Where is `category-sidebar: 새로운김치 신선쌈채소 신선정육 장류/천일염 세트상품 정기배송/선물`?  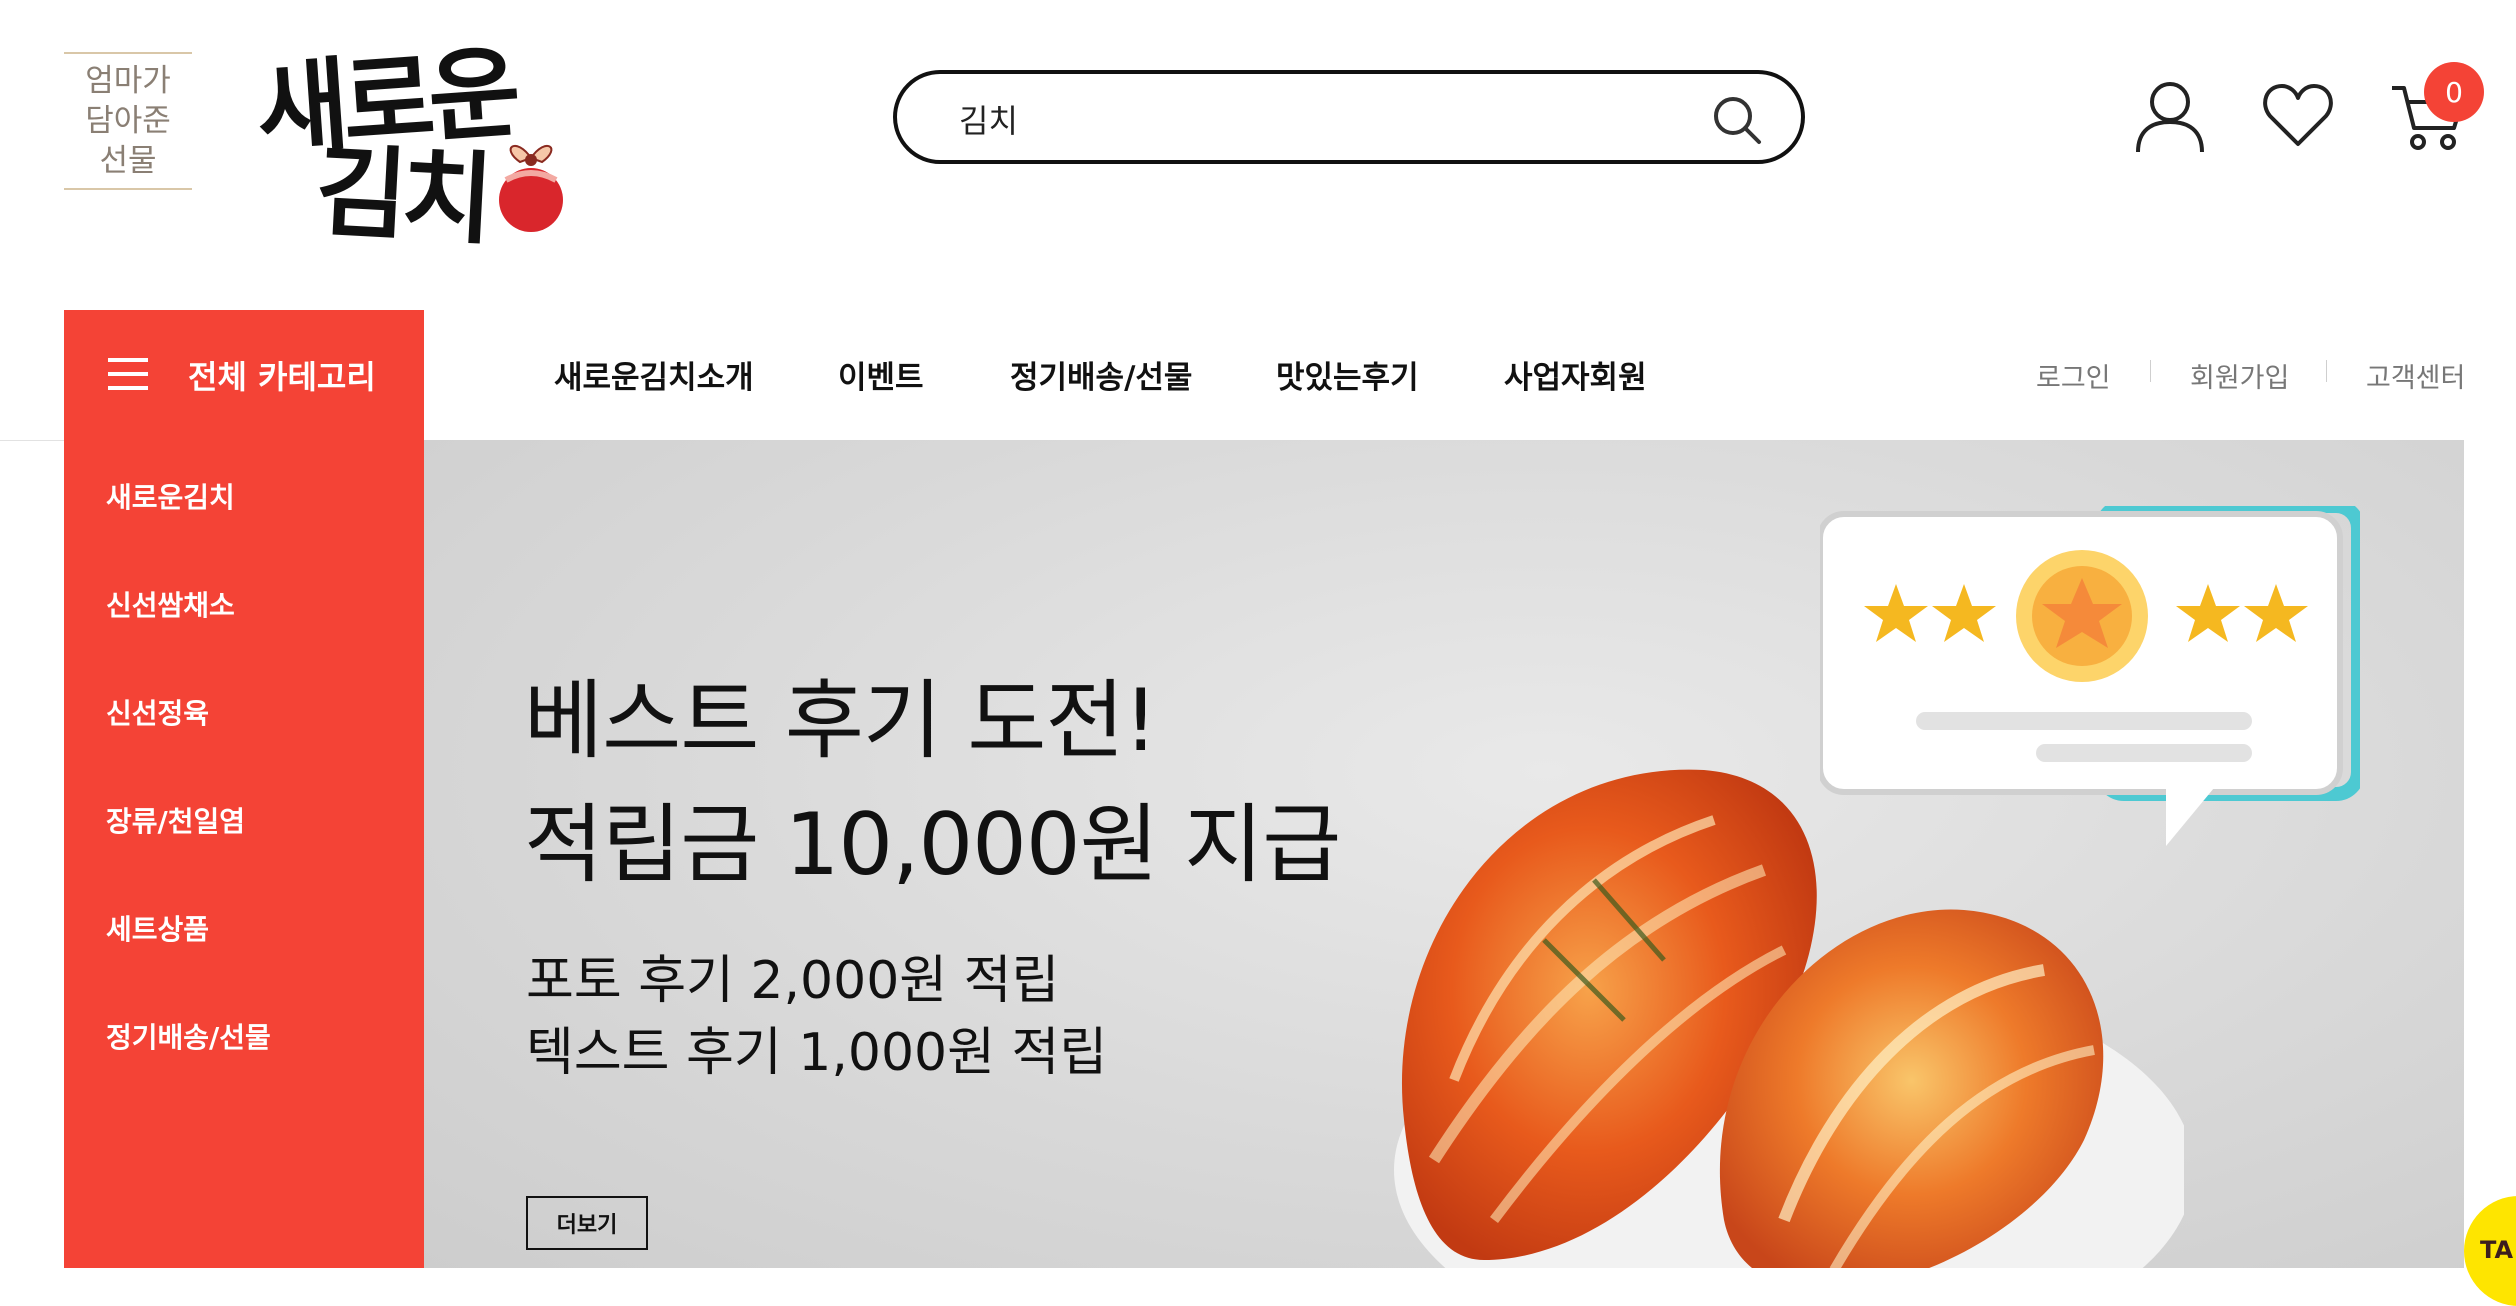 category-sidebar: 새로운김치 신선쌈채소 신선정육 장류/천일염 세트상품 정기배송/선물 is located at coordinates (244, 854).